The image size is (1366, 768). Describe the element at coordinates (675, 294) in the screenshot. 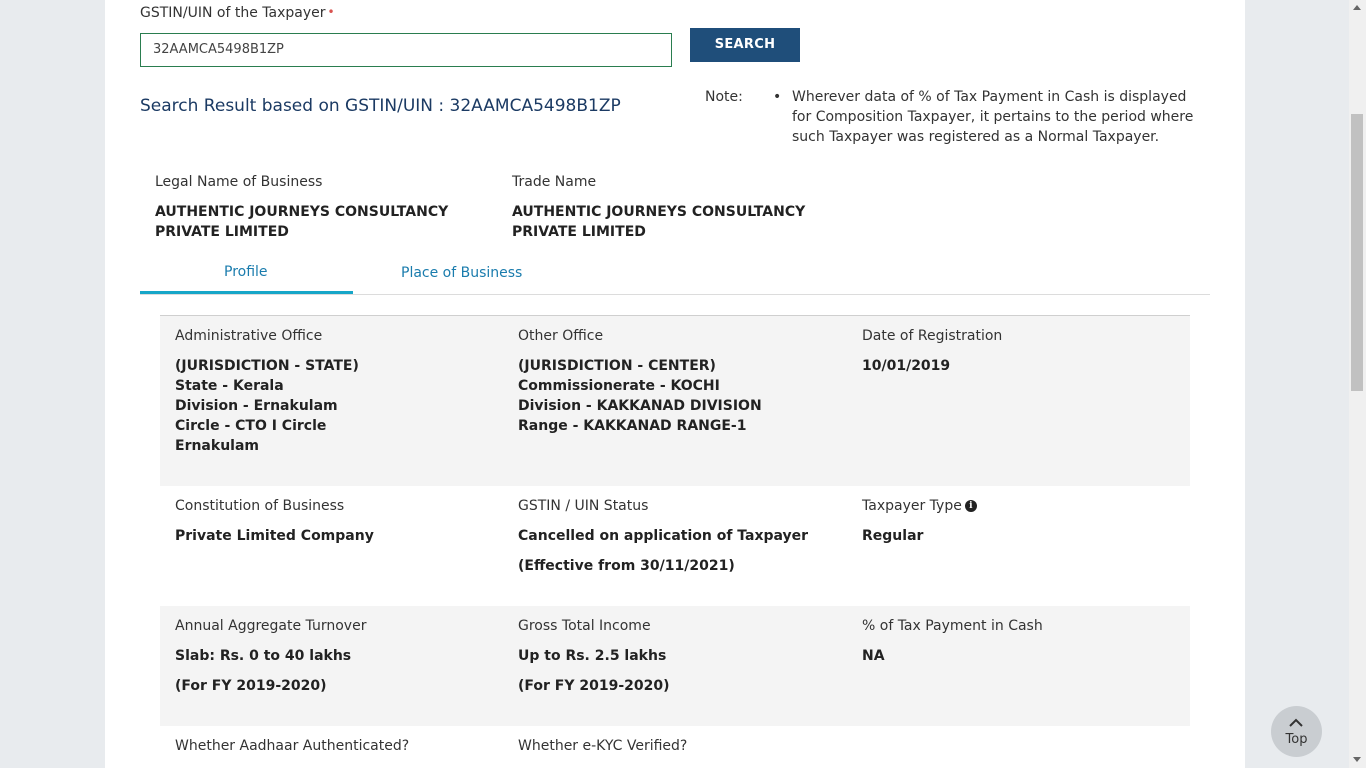

I see `tabs-divider` at that location.